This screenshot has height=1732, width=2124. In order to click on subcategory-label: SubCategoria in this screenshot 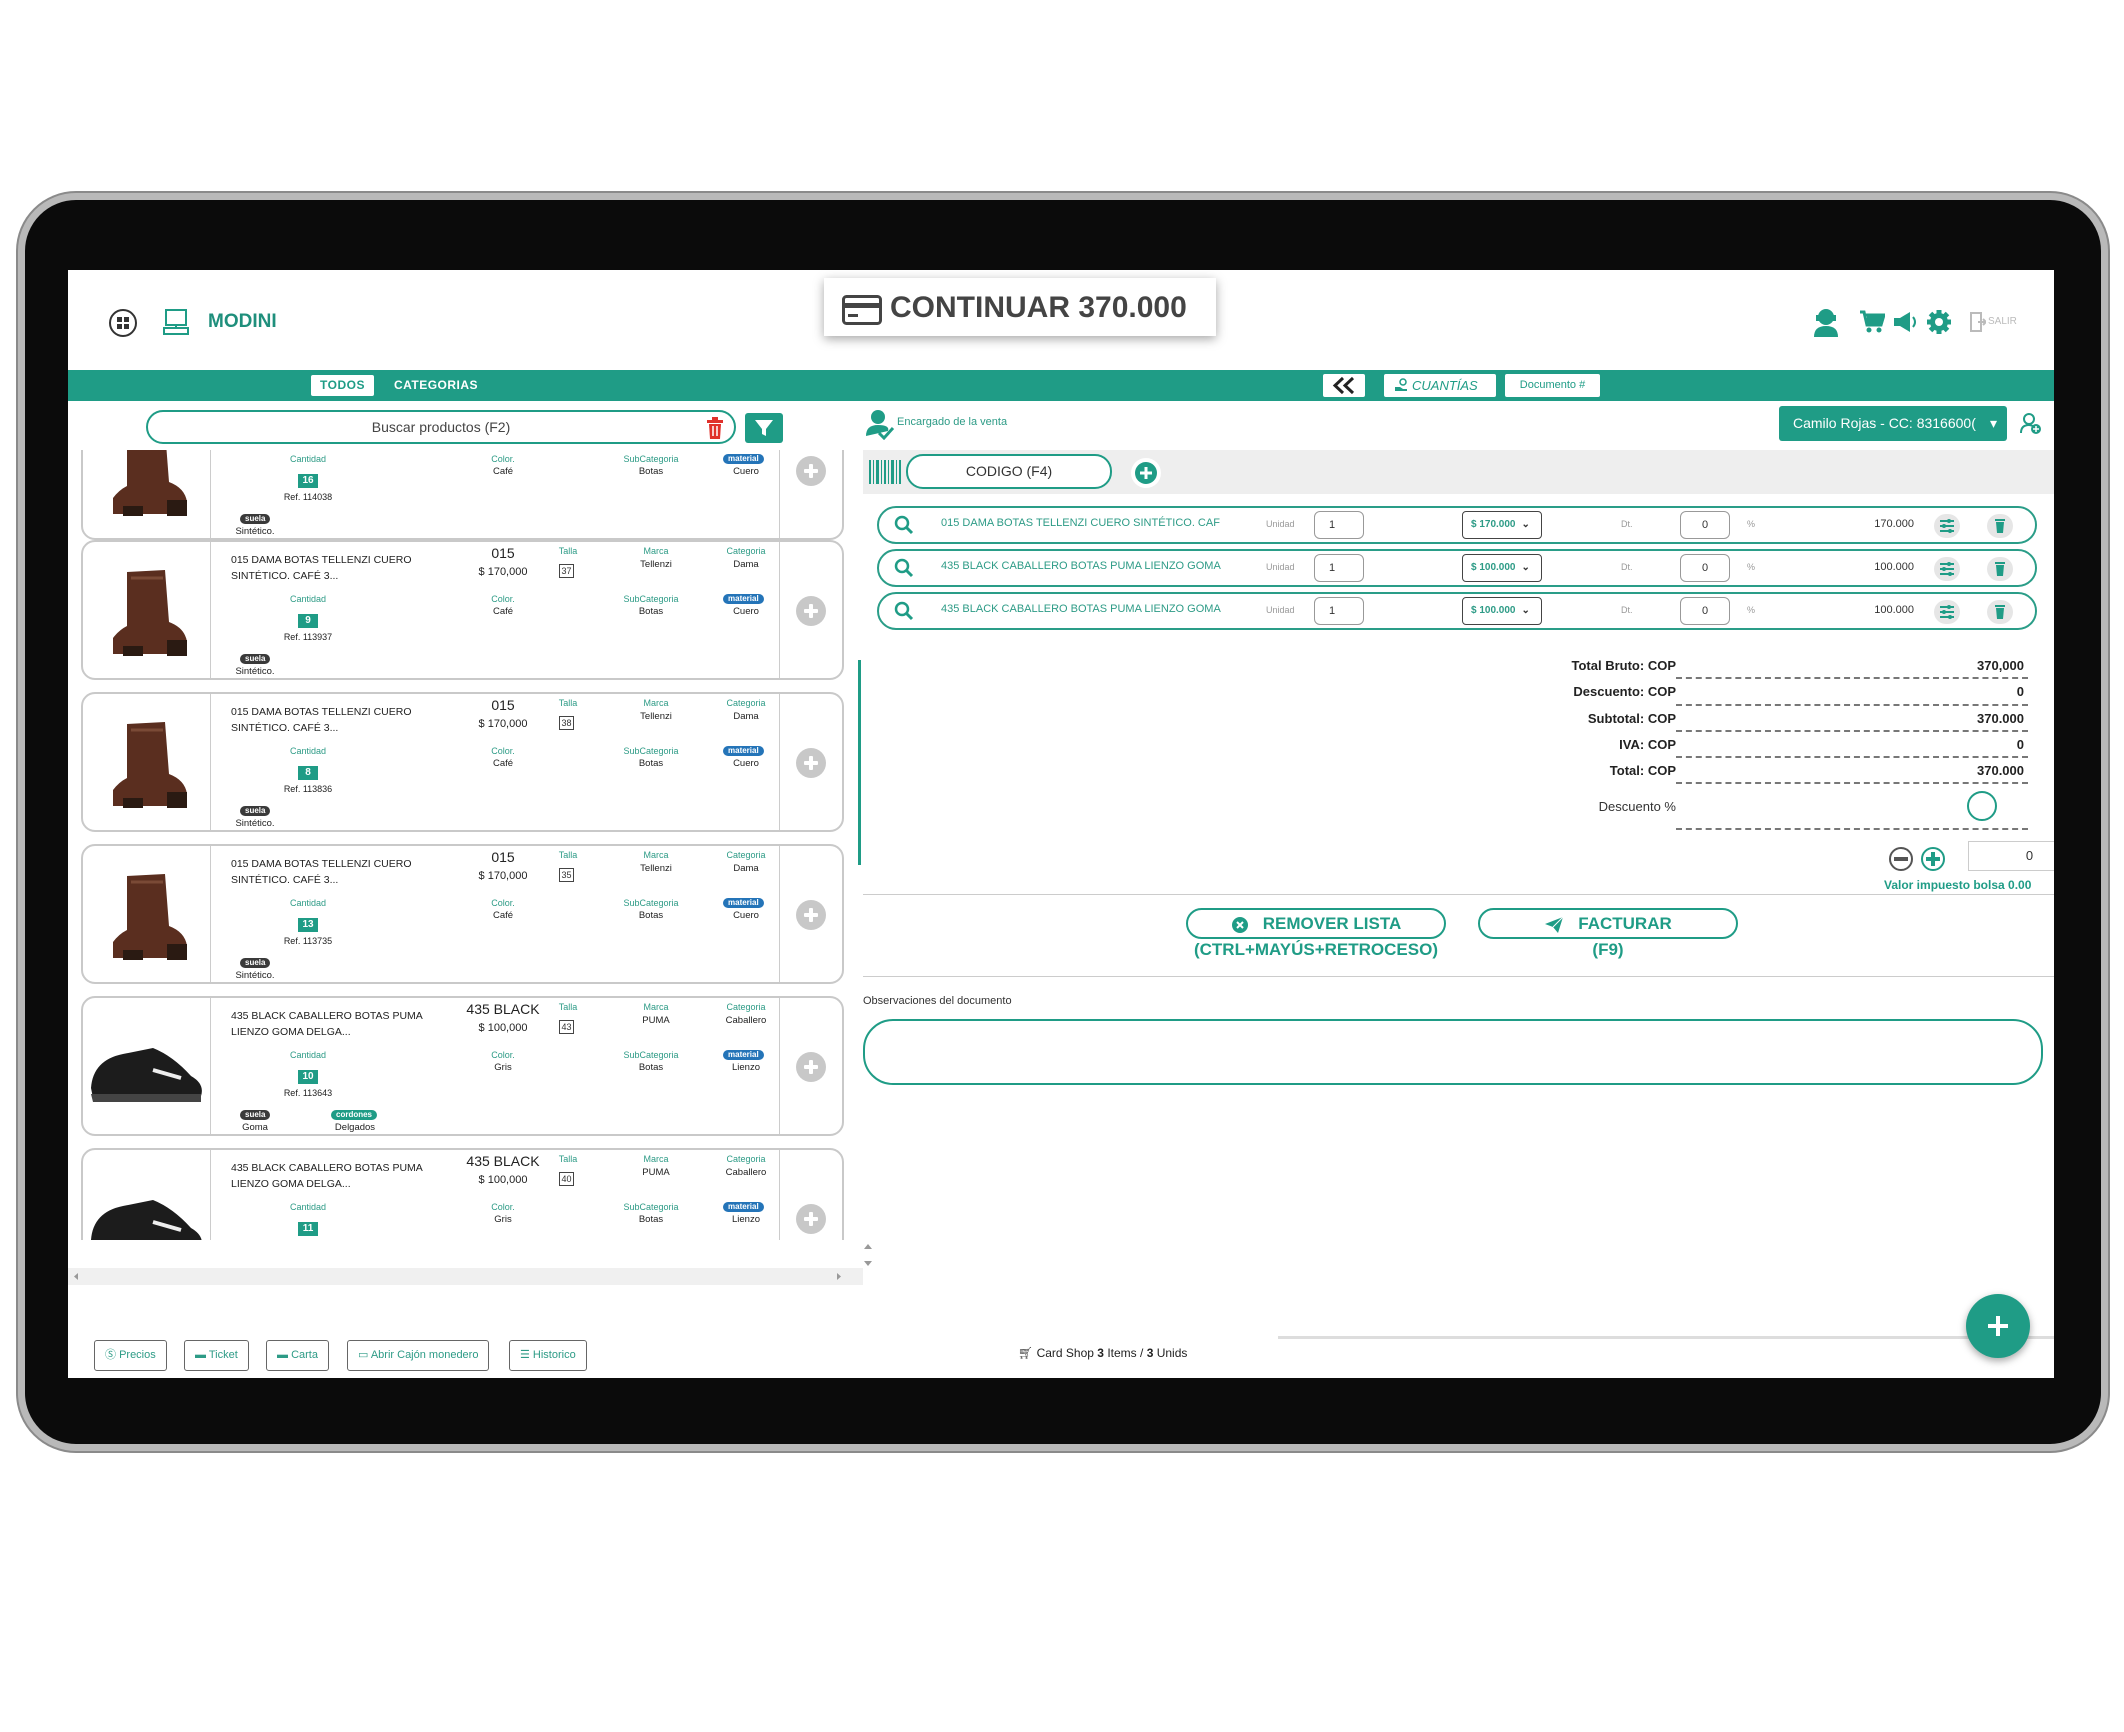, I will do `click(651, 903)`.